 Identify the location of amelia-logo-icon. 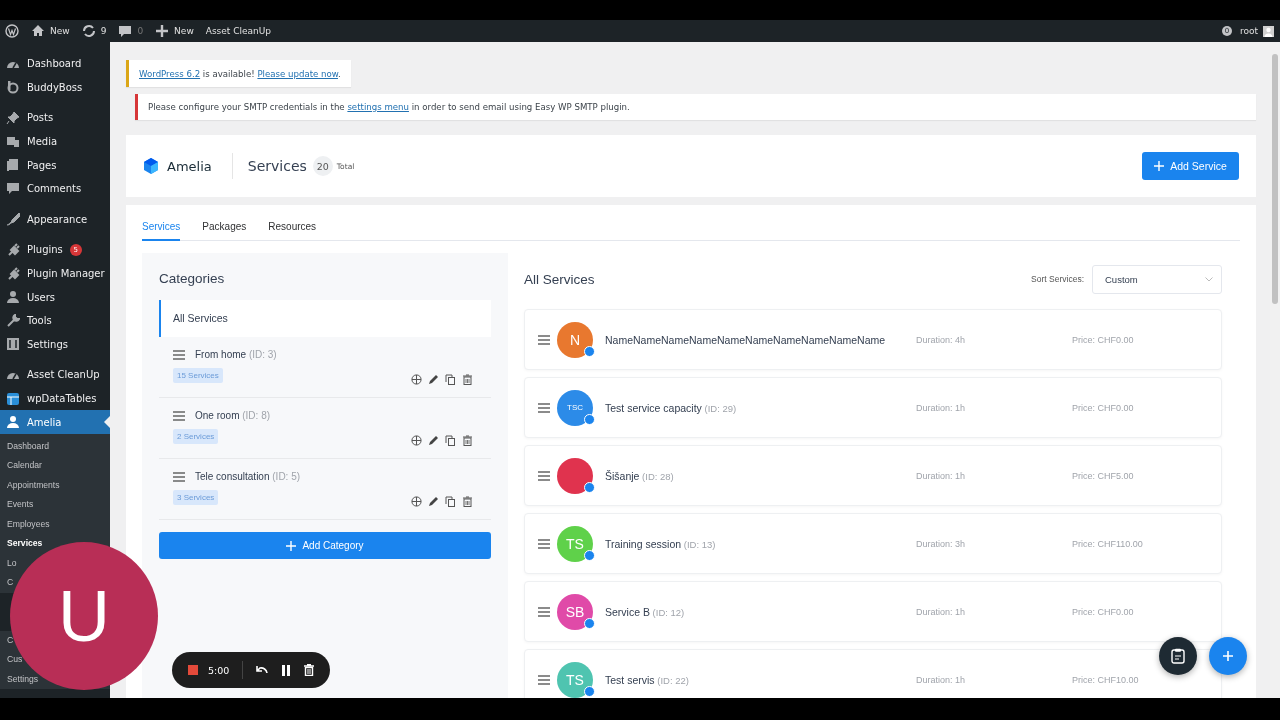
(151, 166).